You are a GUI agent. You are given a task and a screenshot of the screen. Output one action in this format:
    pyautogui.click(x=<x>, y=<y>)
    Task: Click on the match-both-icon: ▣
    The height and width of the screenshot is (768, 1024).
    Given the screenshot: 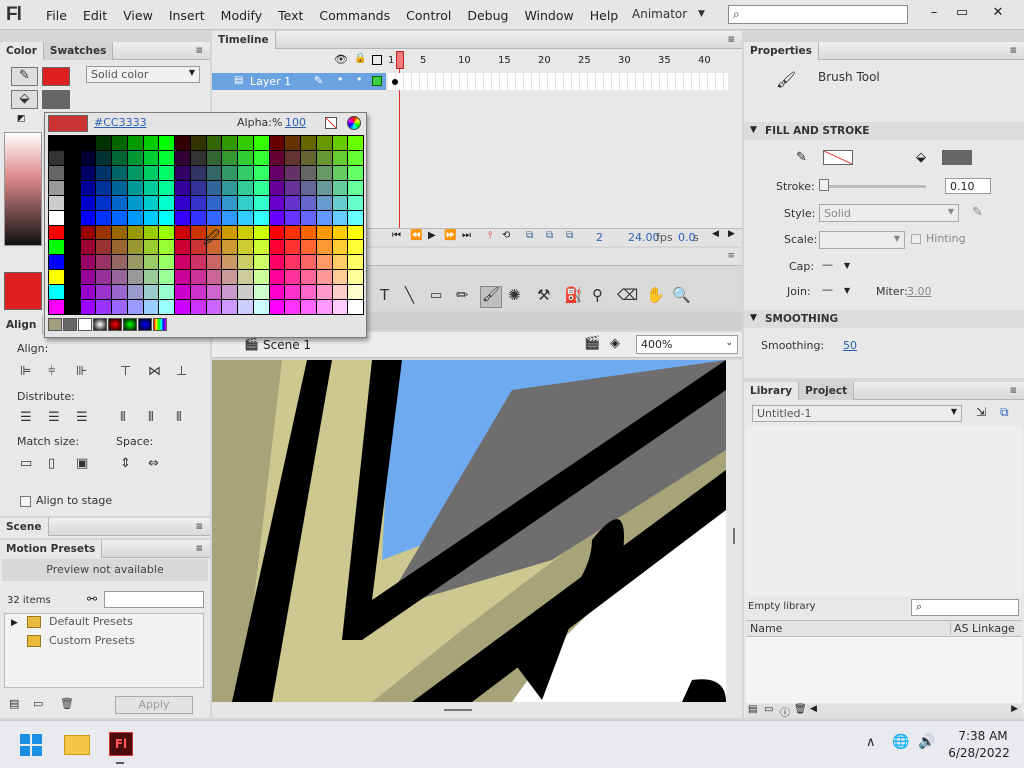 What is the action you would take?
    pyautogui.click(x=82, y=463)
    